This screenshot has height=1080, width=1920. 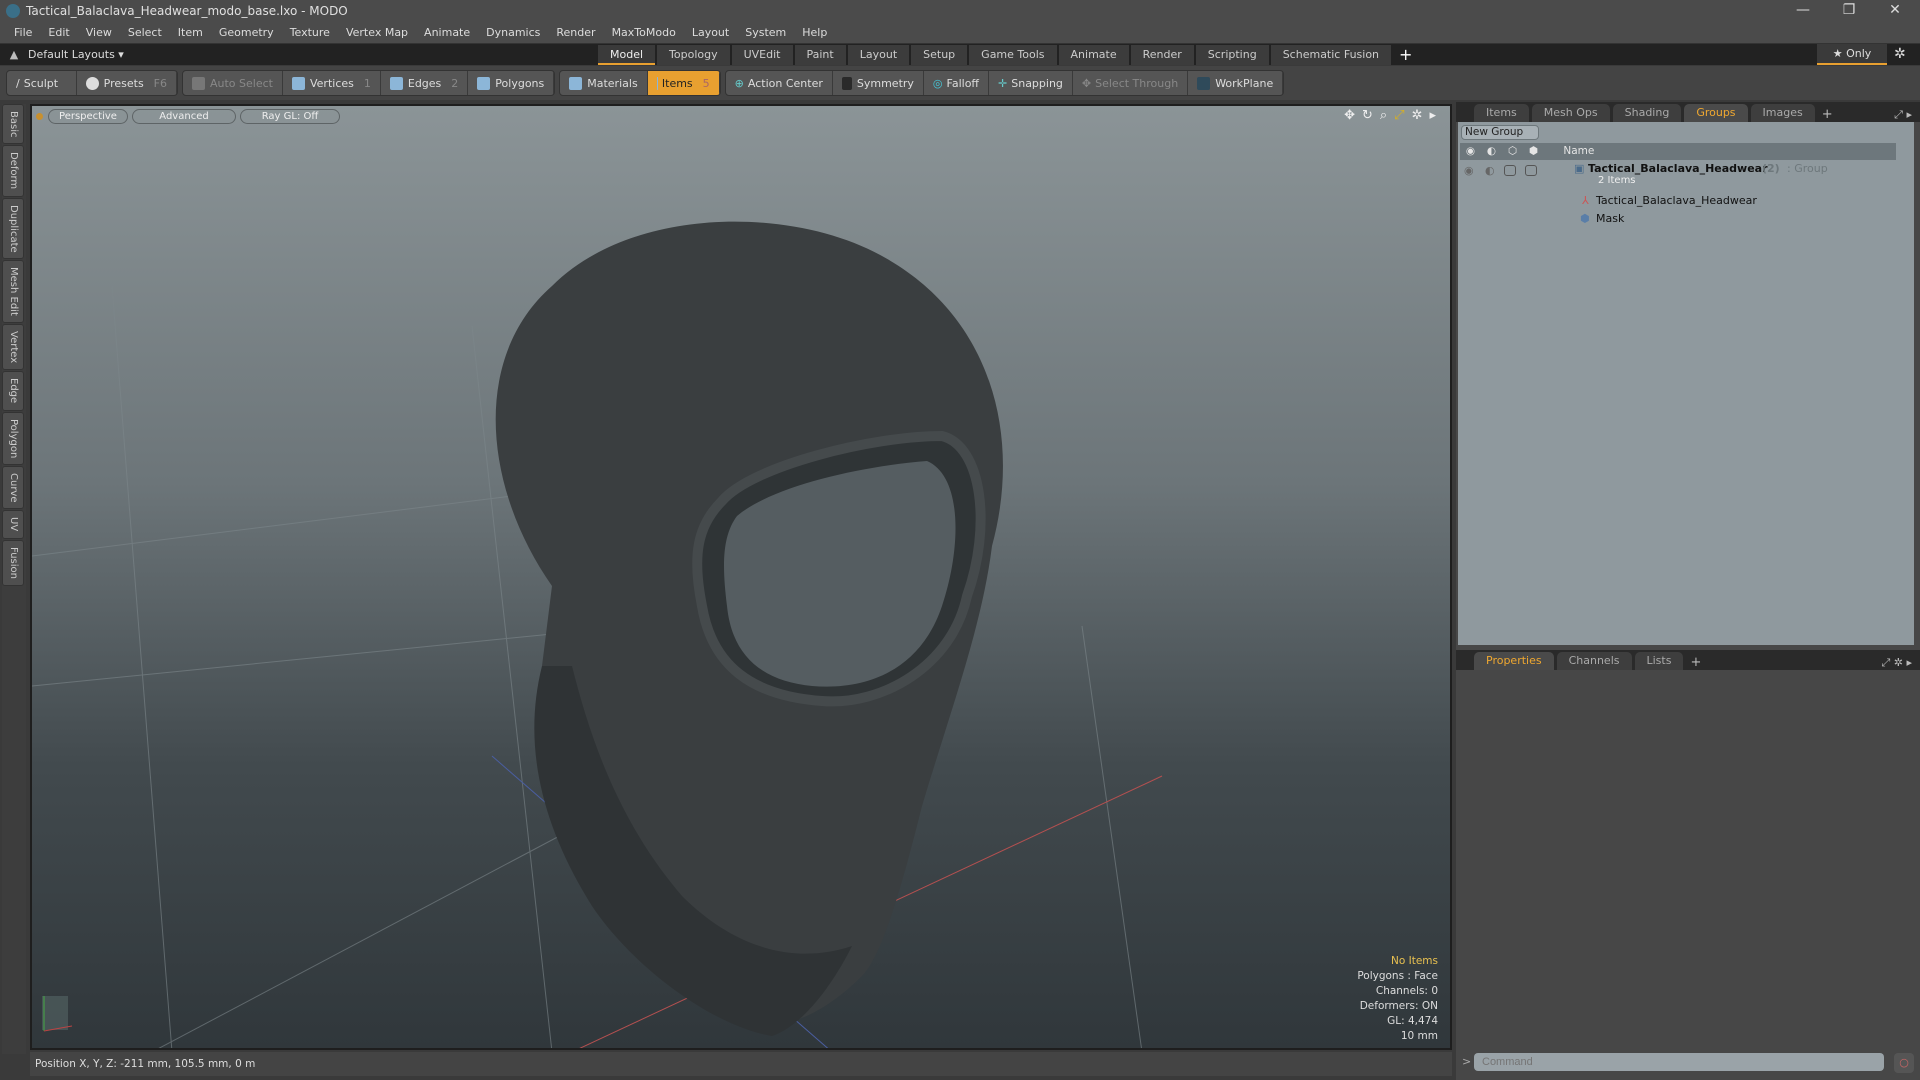 I want to click on restore-button: ❐, so click(x=1849, y=11).